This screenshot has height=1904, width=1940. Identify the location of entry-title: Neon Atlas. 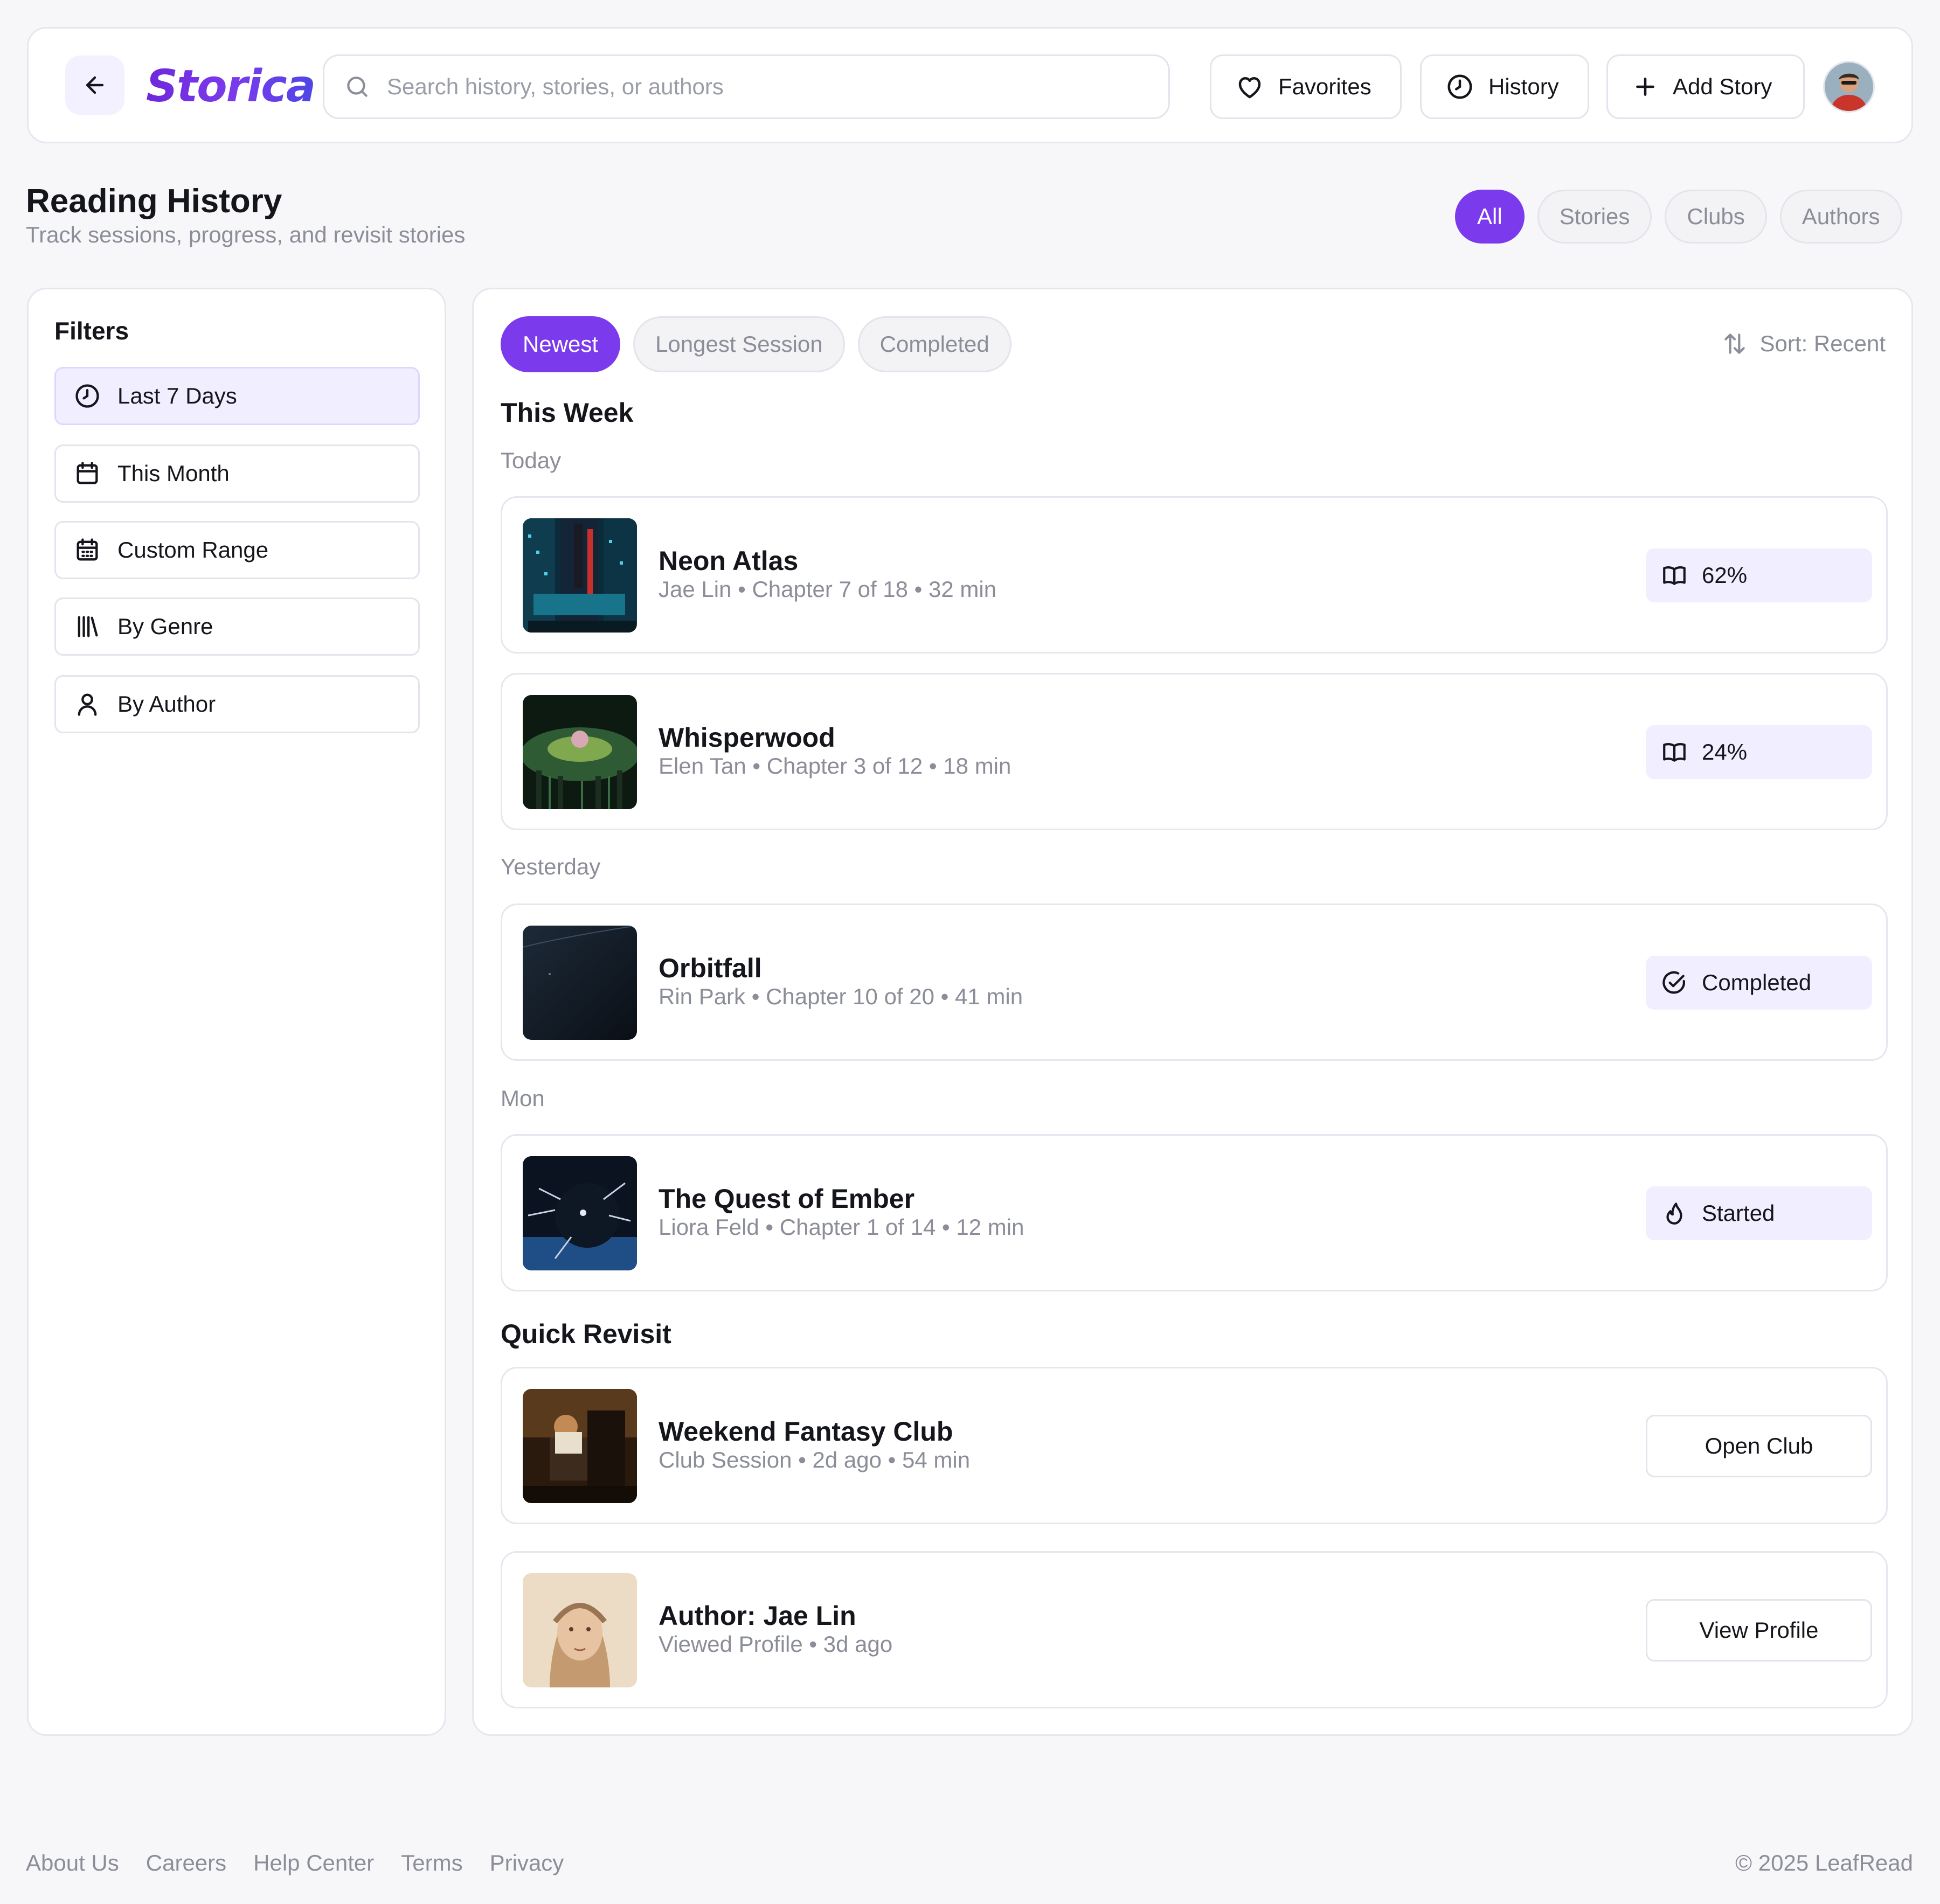
(729, 561).